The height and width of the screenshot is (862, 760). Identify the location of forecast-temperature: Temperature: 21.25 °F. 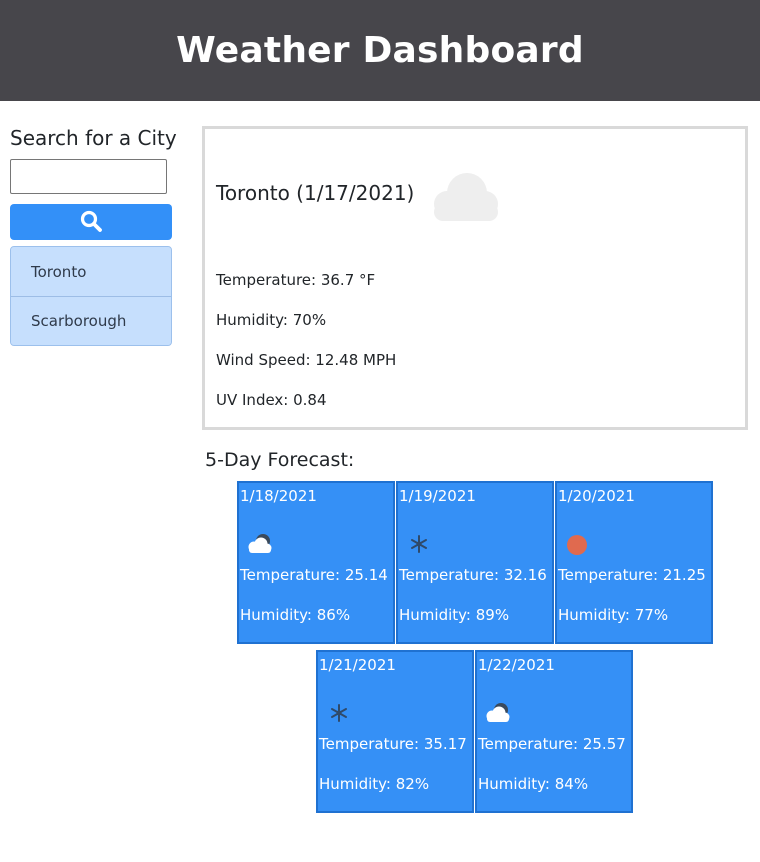
(635, 575).